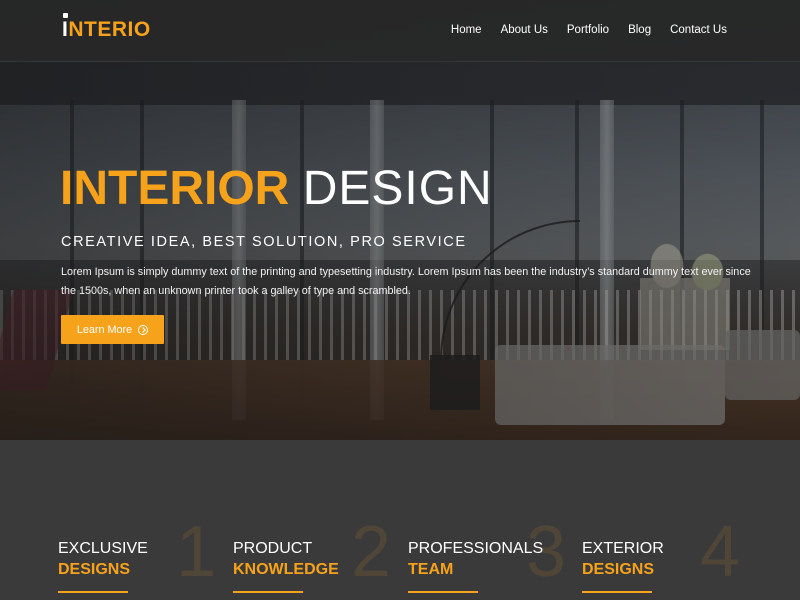 This screenshot has height=600, width=800. What do you see at coordinates (720, 552) in the screenshot?
I see `feature-number: 4` at bounding box center [720, 552].